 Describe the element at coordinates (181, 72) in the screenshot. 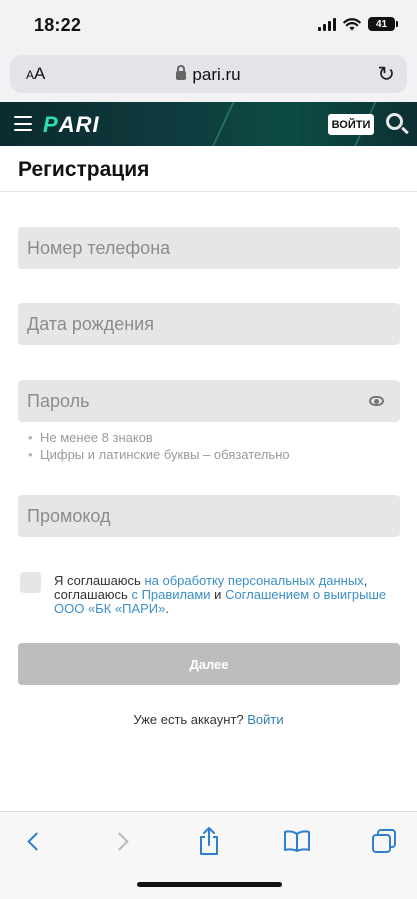

I see `lock-icon` at that location.